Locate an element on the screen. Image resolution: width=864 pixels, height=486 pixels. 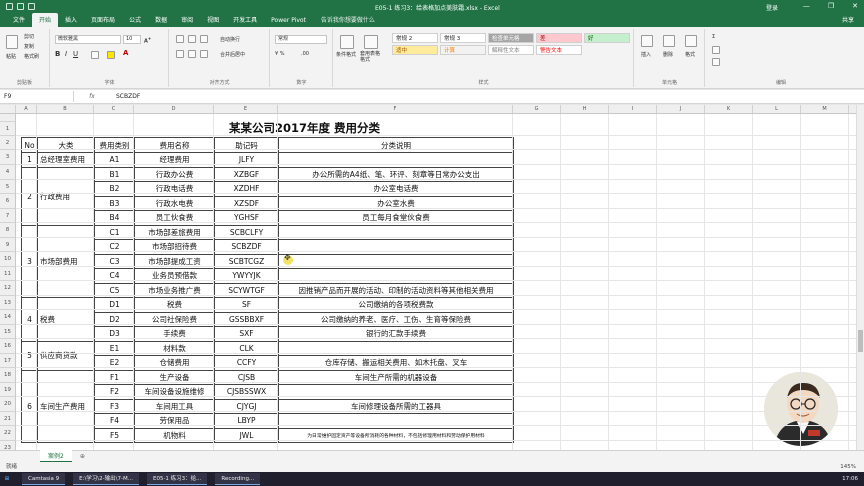
font-size-select: 10 is located at coordinates (132, 39).